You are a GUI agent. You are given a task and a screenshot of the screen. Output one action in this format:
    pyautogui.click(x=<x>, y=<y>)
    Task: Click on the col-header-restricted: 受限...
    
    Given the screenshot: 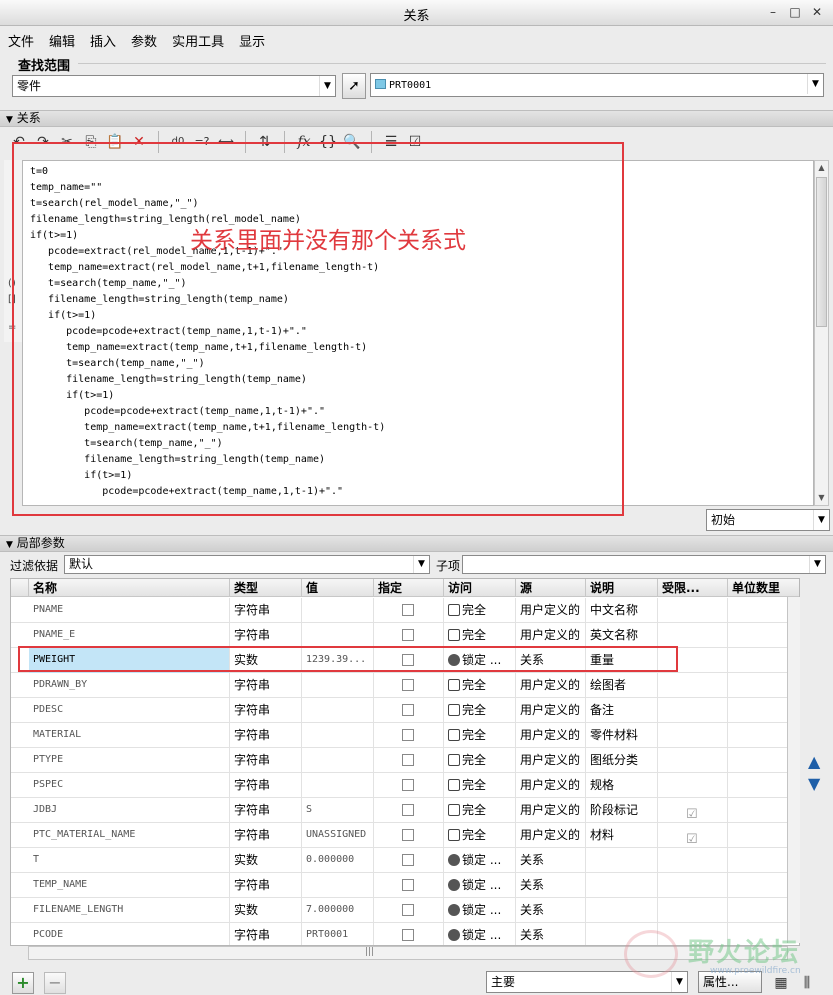 What is the action you would take?
    pyautogui.click(x=693, y=588)
    